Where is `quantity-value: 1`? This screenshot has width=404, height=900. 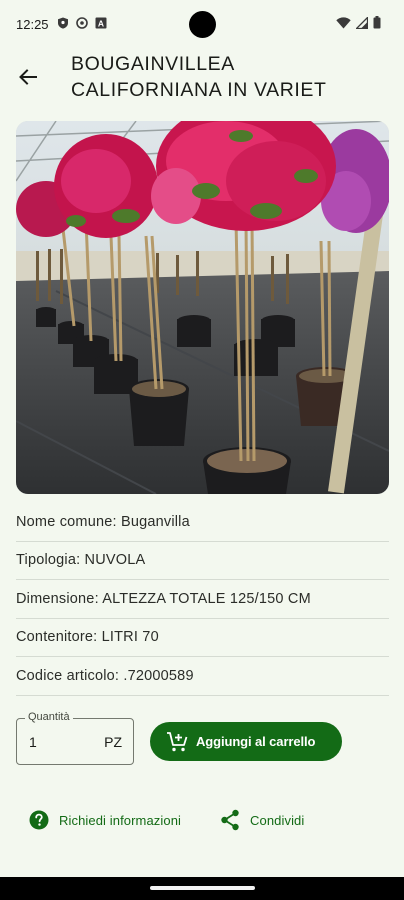
quantity-value: 1 is located at coordinates (33, 742).